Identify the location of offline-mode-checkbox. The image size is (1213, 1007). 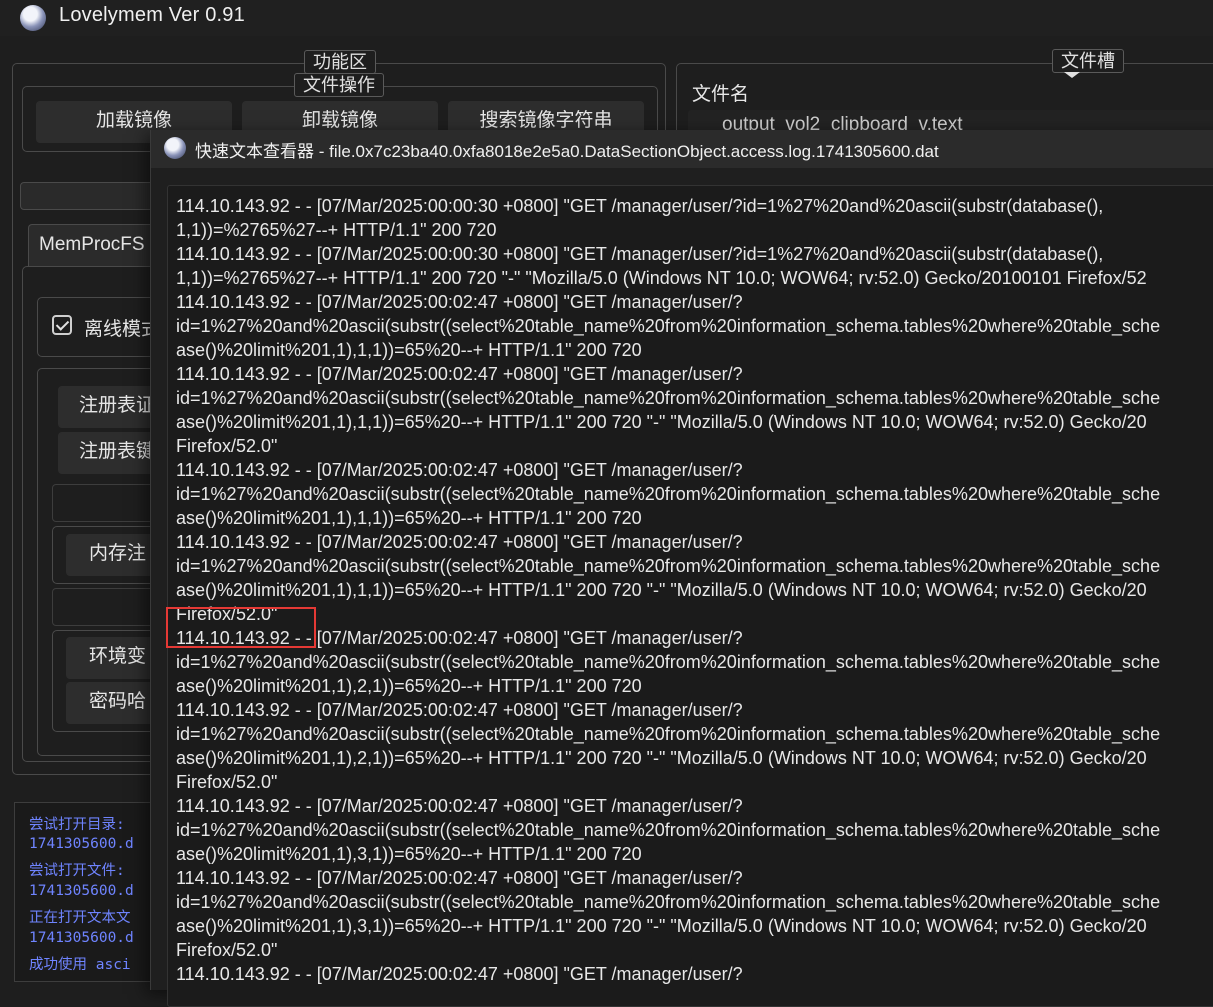
(62, 325).